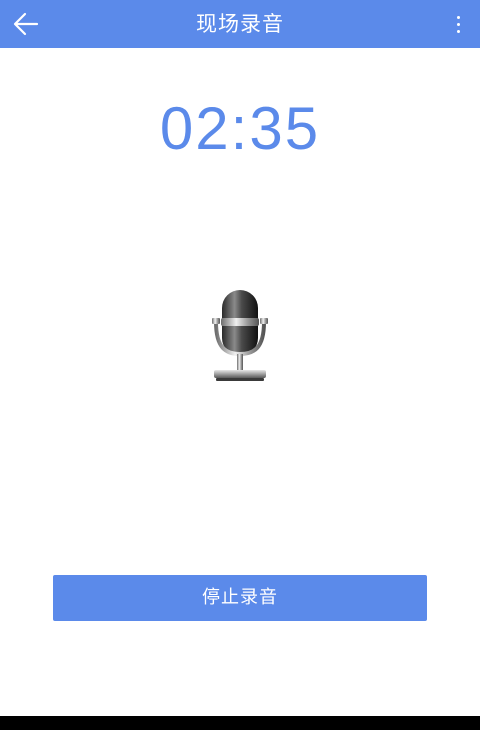  I want to click on page-title: 现场录音, so click(240, 24).